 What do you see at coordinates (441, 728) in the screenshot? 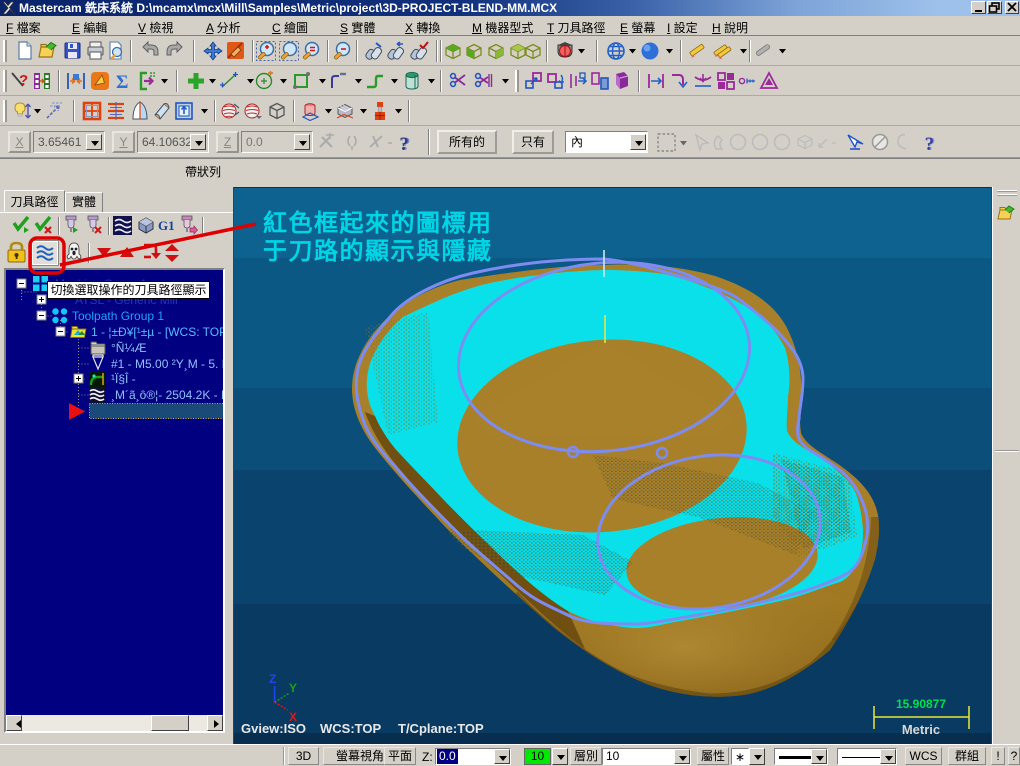
I see `svg-text: T/Cplane:TOP` at bounding box center [441, 728].